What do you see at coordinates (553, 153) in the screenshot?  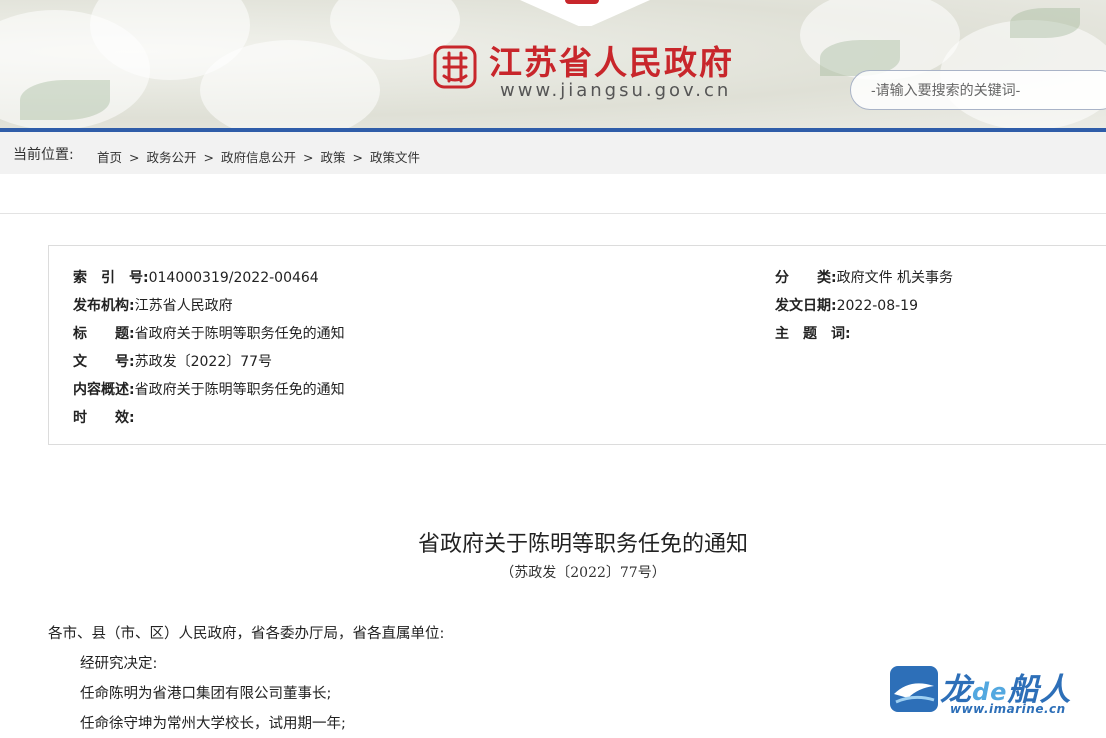 I see `breadcrumb: 当前位置: 首页 > 政务公开 > 政府信息公开 > 政策 > 政策文件` at bounding box center [553, 153].